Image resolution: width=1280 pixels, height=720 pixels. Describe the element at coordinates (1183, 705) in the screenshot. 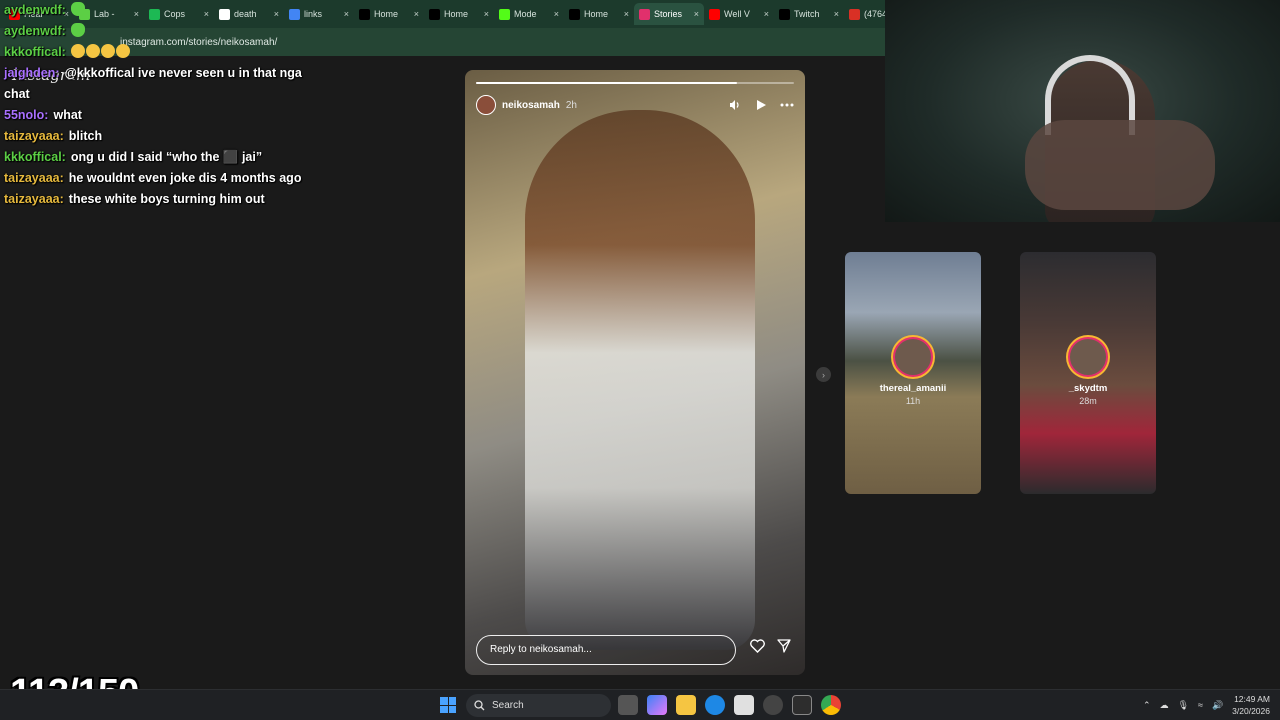

I see `microphone-icon: 🎙` at that location.